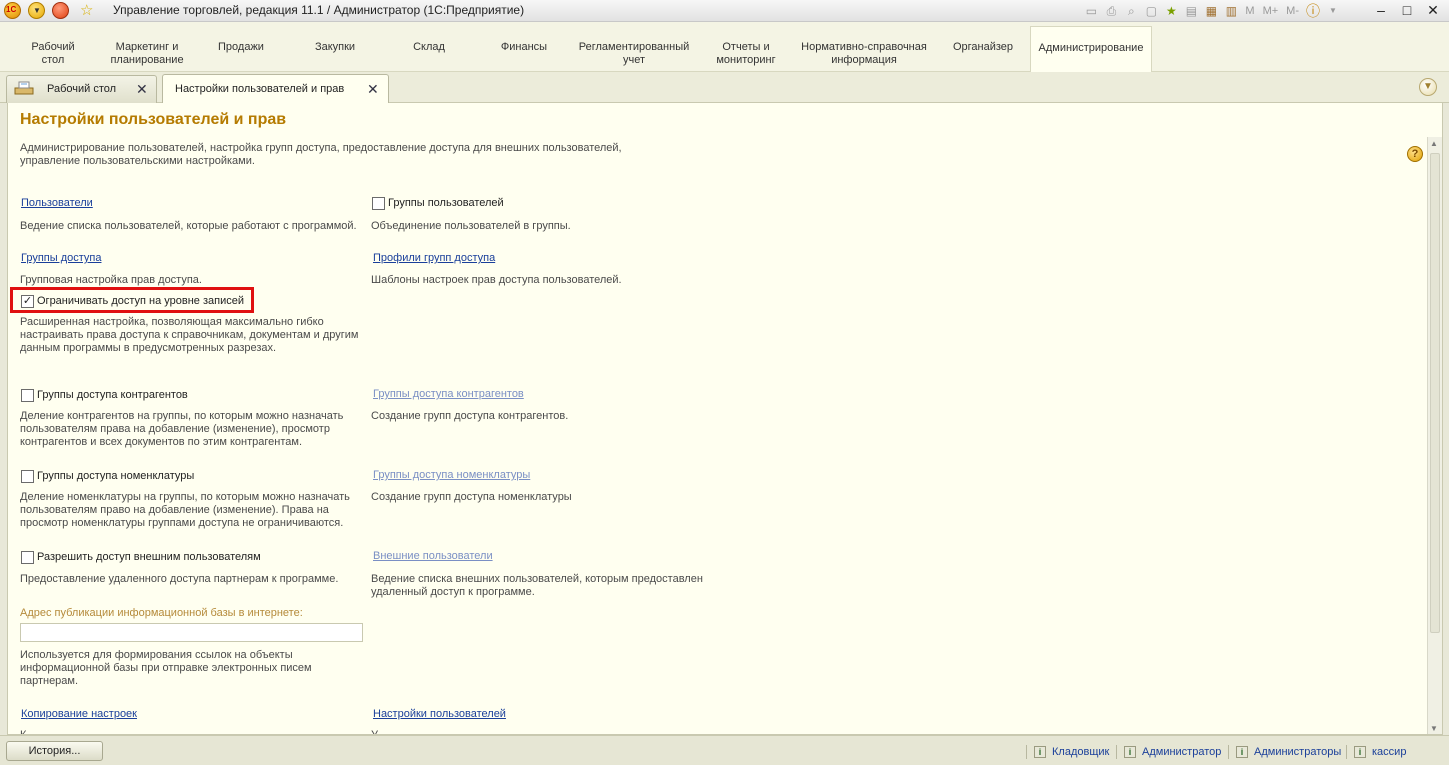  I want to click on memory-minus-button: M-, so click(1292, 11).